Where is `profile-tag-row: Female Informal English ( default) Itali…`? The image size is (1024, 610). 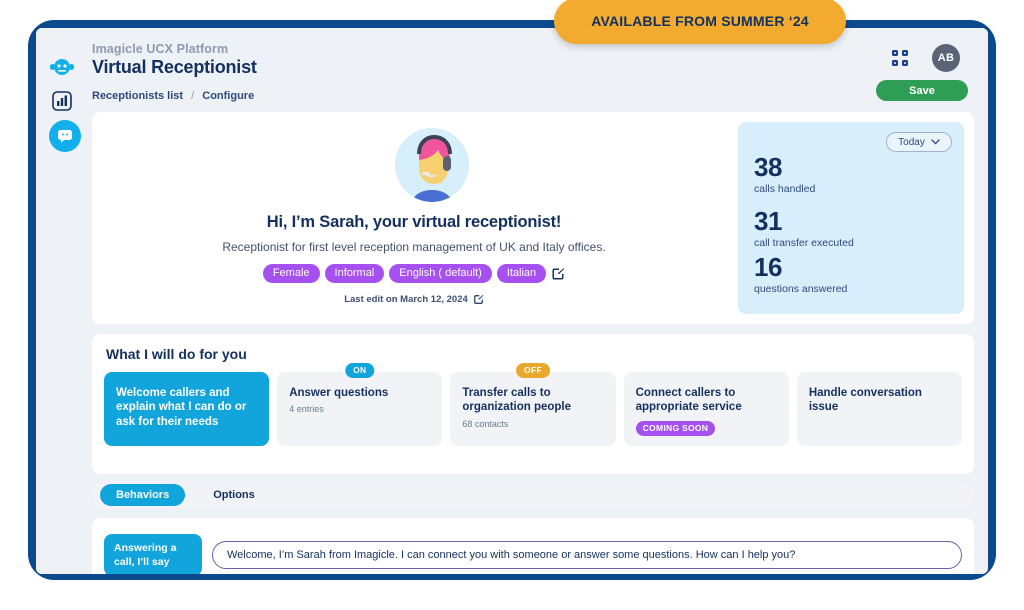 profile-tag-row: Female Informal English ( default) Itali… is located at coordinates (414, 273).